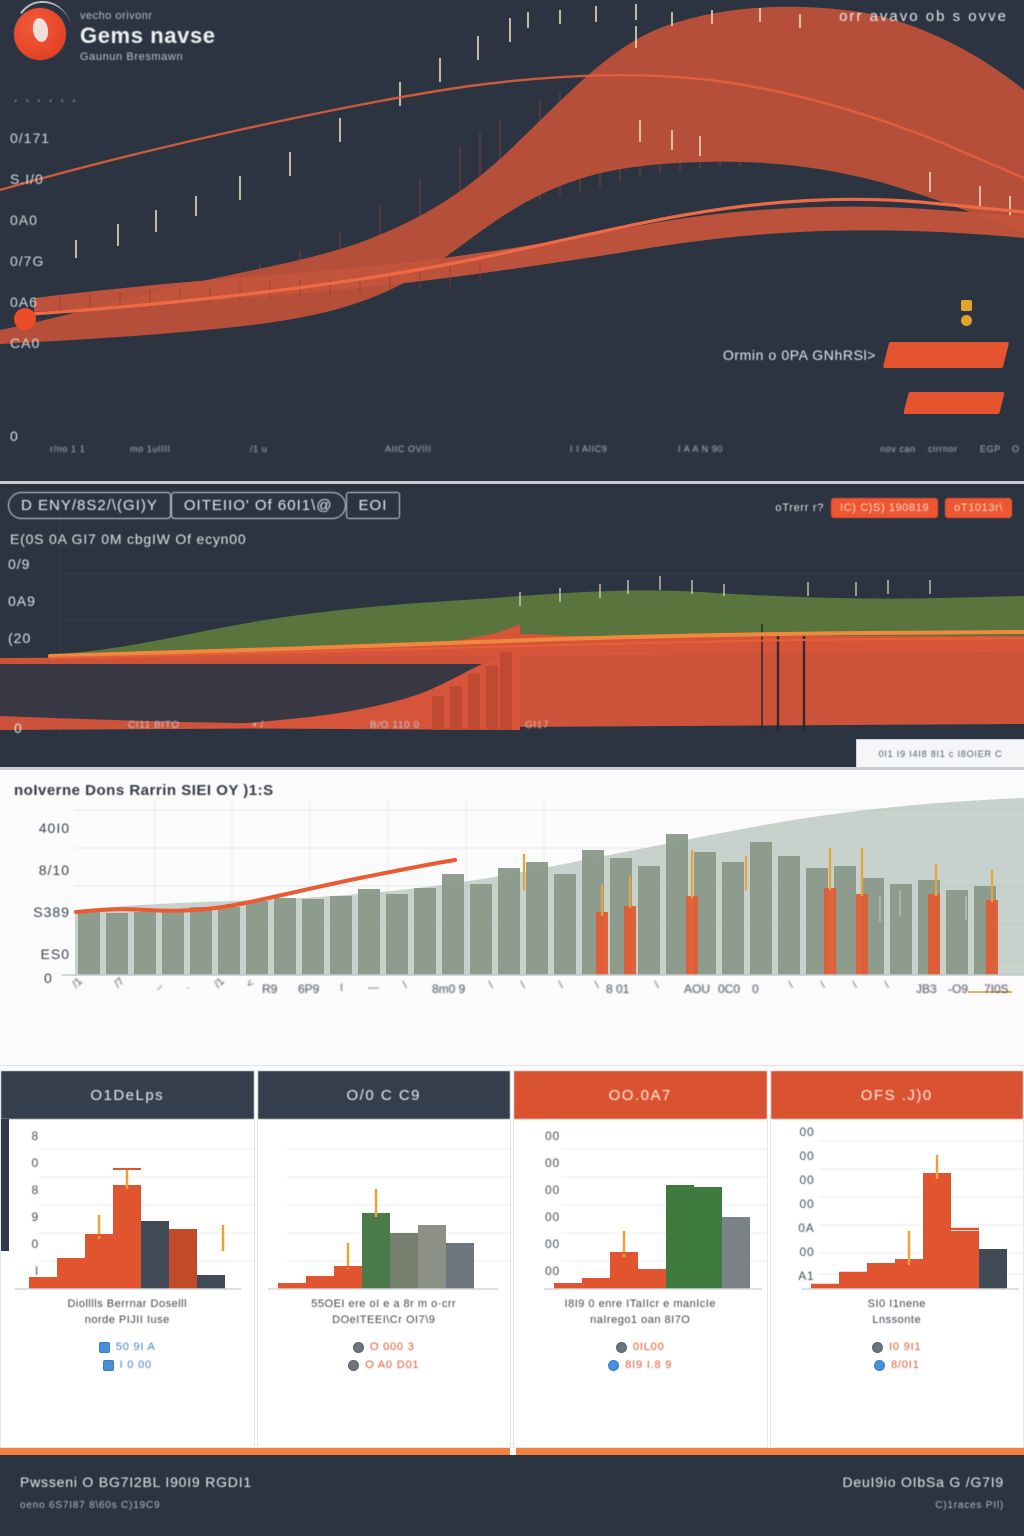 This screenshot has width=1024, height=1536. Describe the element at coordinates (770, 1451) in the screenshot. I see `footer-accent-right` at that location.